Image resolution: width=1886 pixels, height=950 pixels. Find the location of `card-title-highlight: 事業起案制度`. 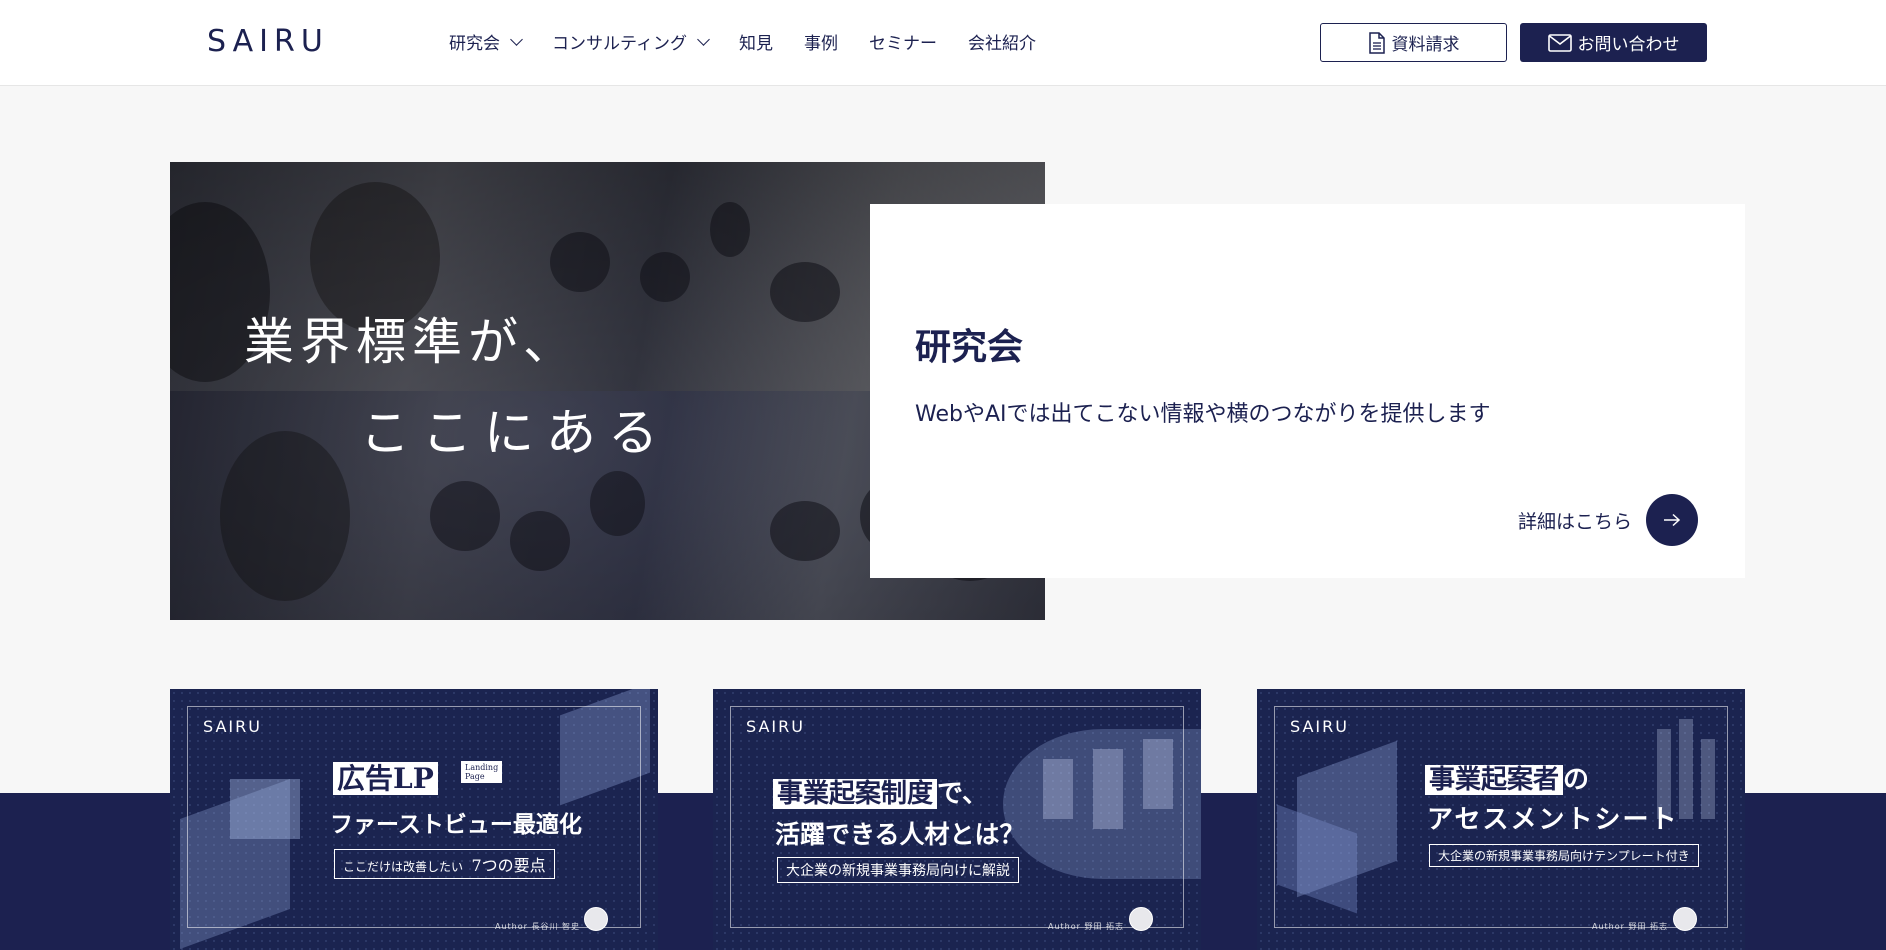

card-title-highlight: 事業起案制度 is located at coordinates (855, 794).